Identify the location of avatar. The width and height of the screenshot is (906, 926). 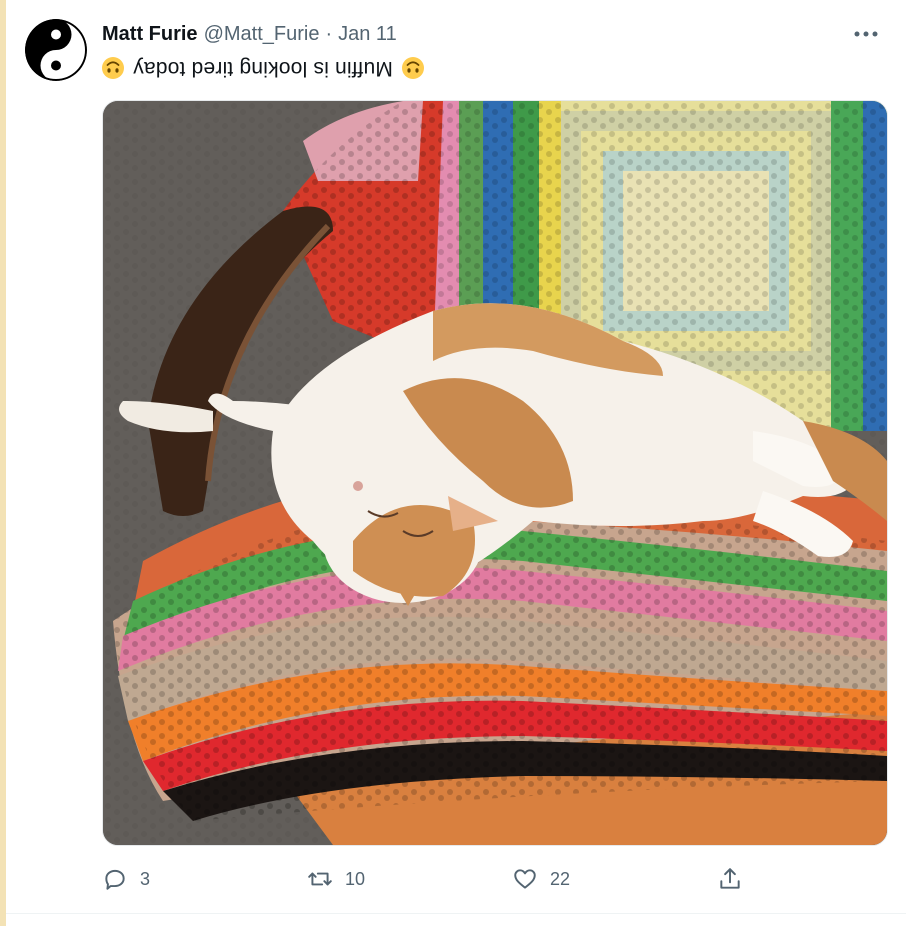
(56, 50).